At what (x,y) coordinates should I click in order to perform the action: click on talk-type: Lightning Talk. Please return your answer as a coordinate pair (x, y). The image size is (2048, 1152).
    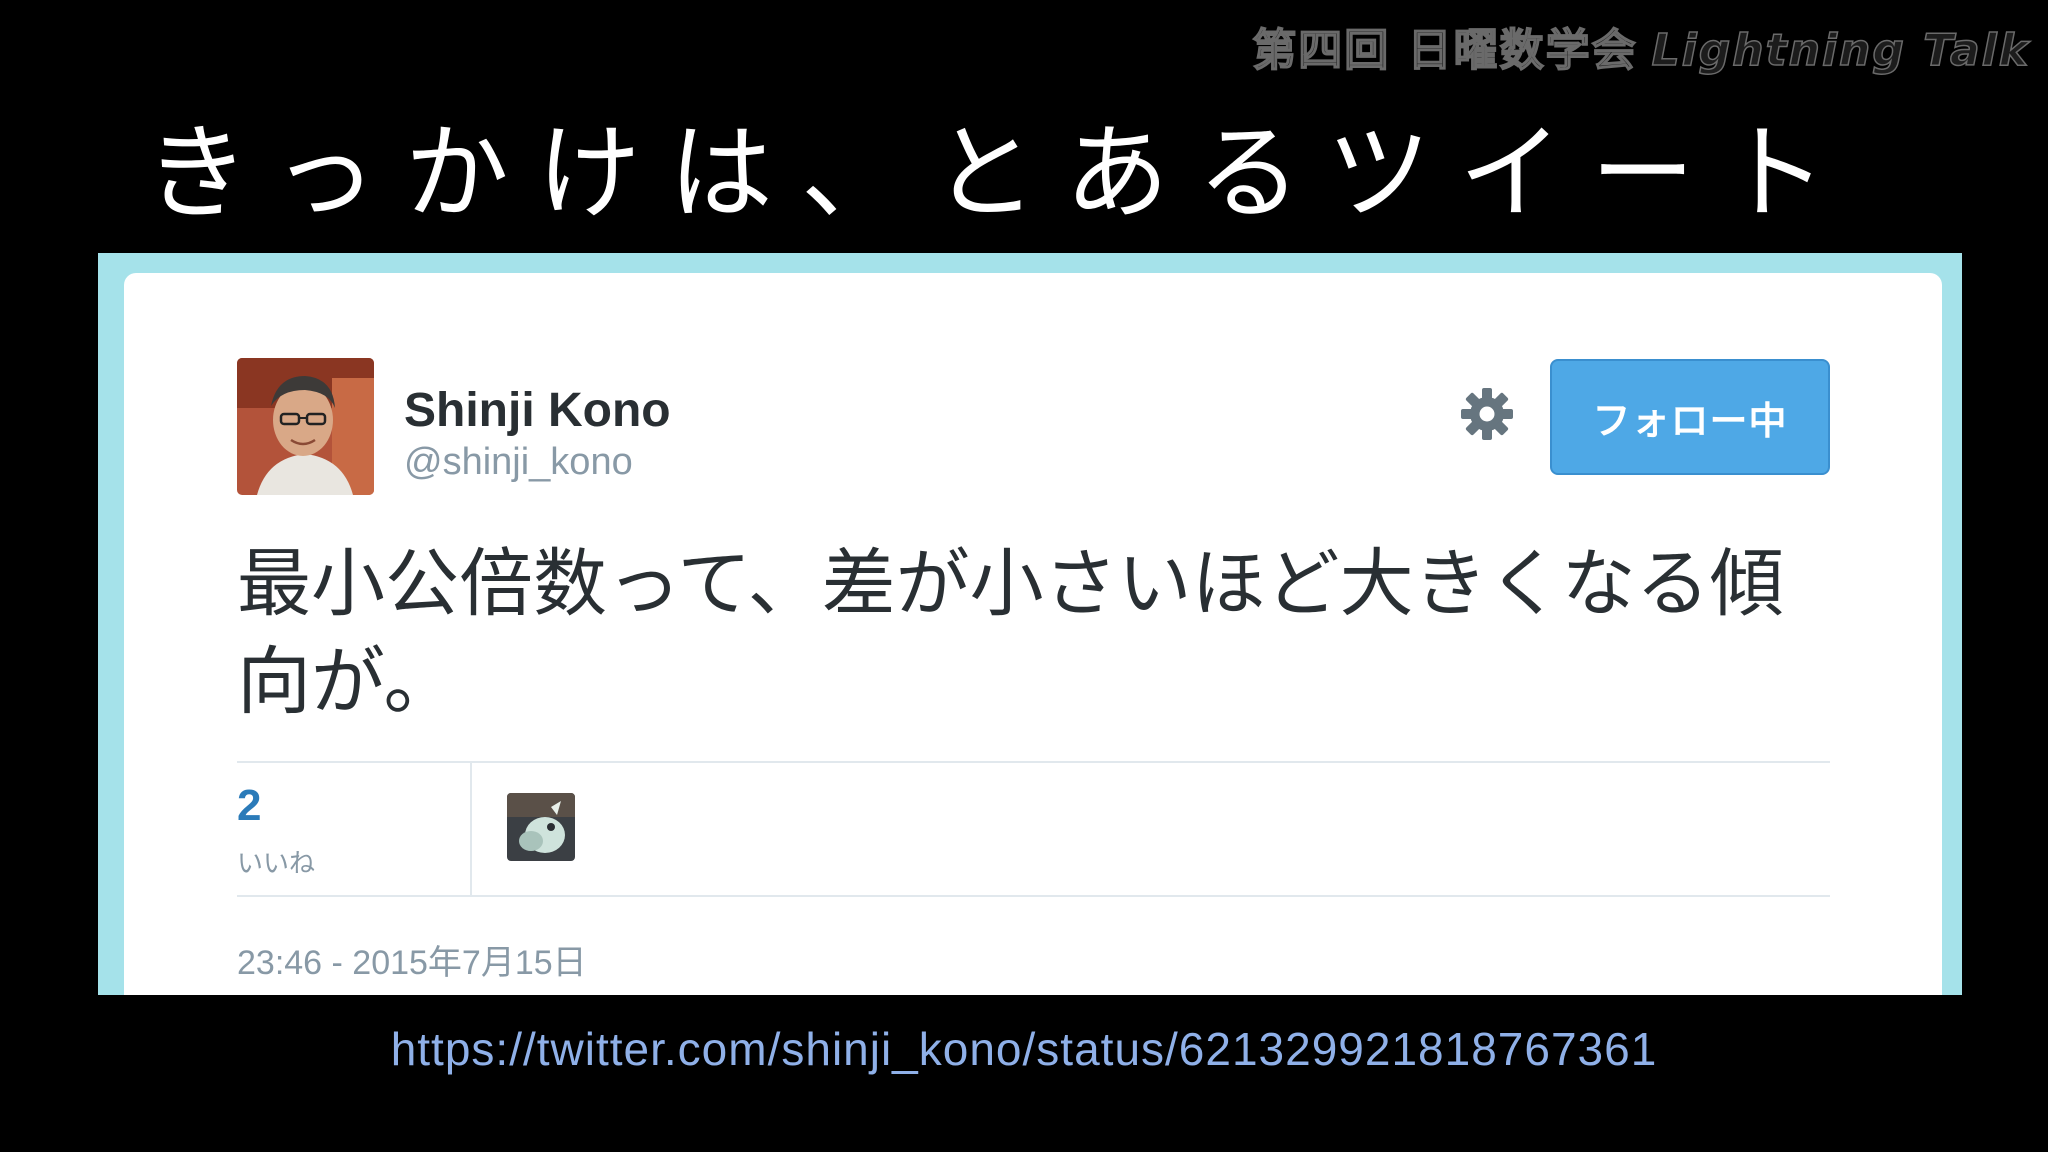
    Looking at the image, I should click on (1840, 50).